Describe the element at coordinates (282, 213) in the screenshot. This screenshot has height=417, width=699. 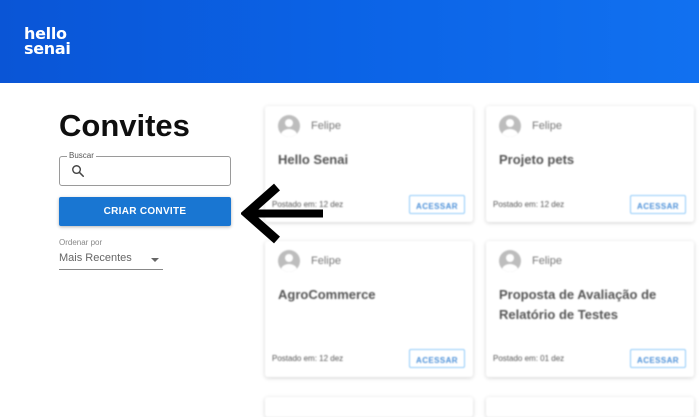
I see `arrow-left-icon` at that location.